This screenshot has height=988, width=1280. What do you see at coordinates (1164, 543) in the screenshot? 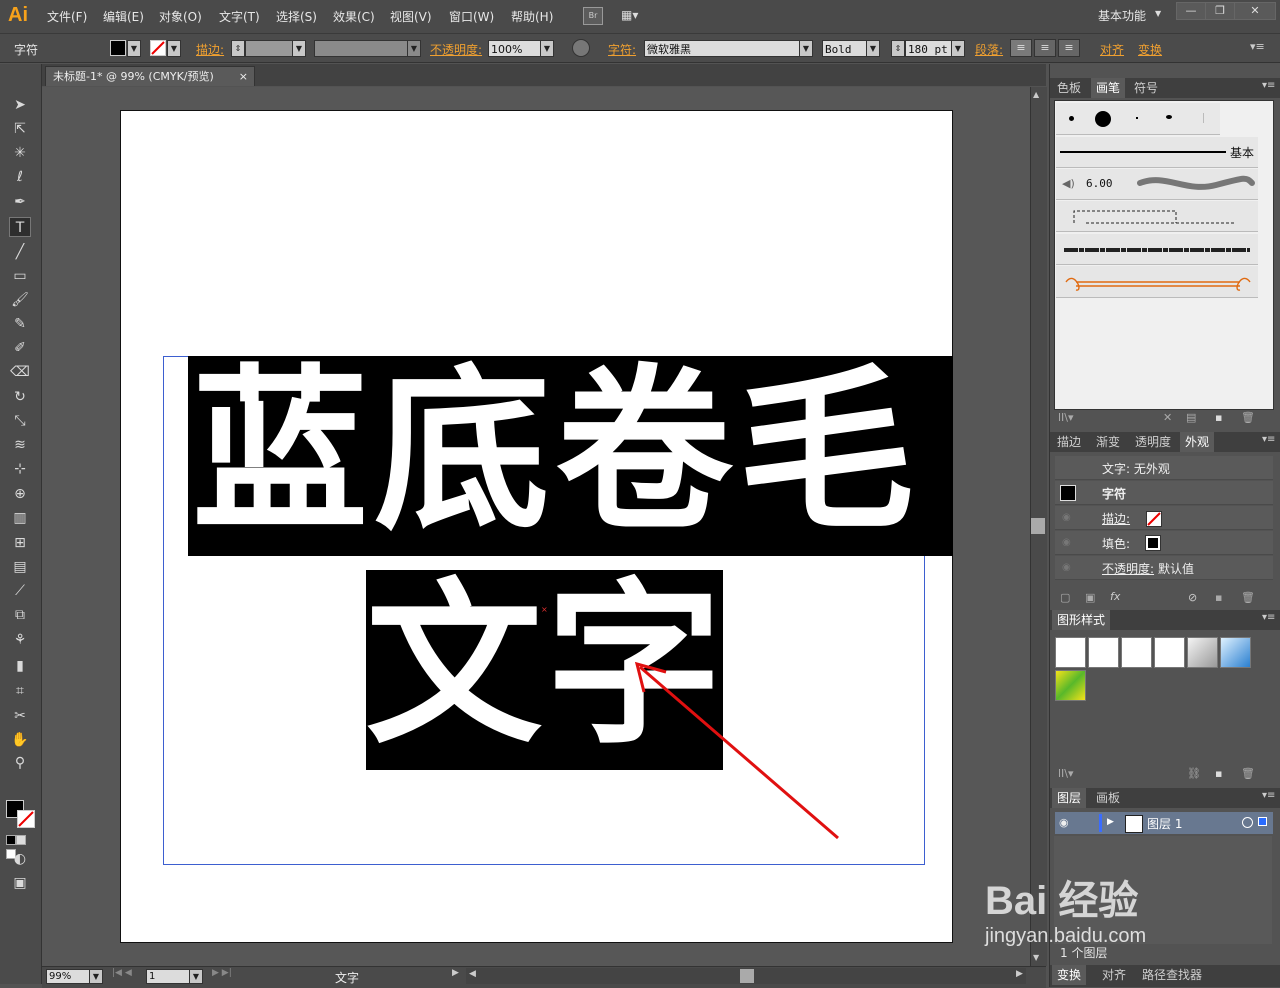
I see `appearance-fill-row: ◉ 填色:` at bounding box center [1164, 543].